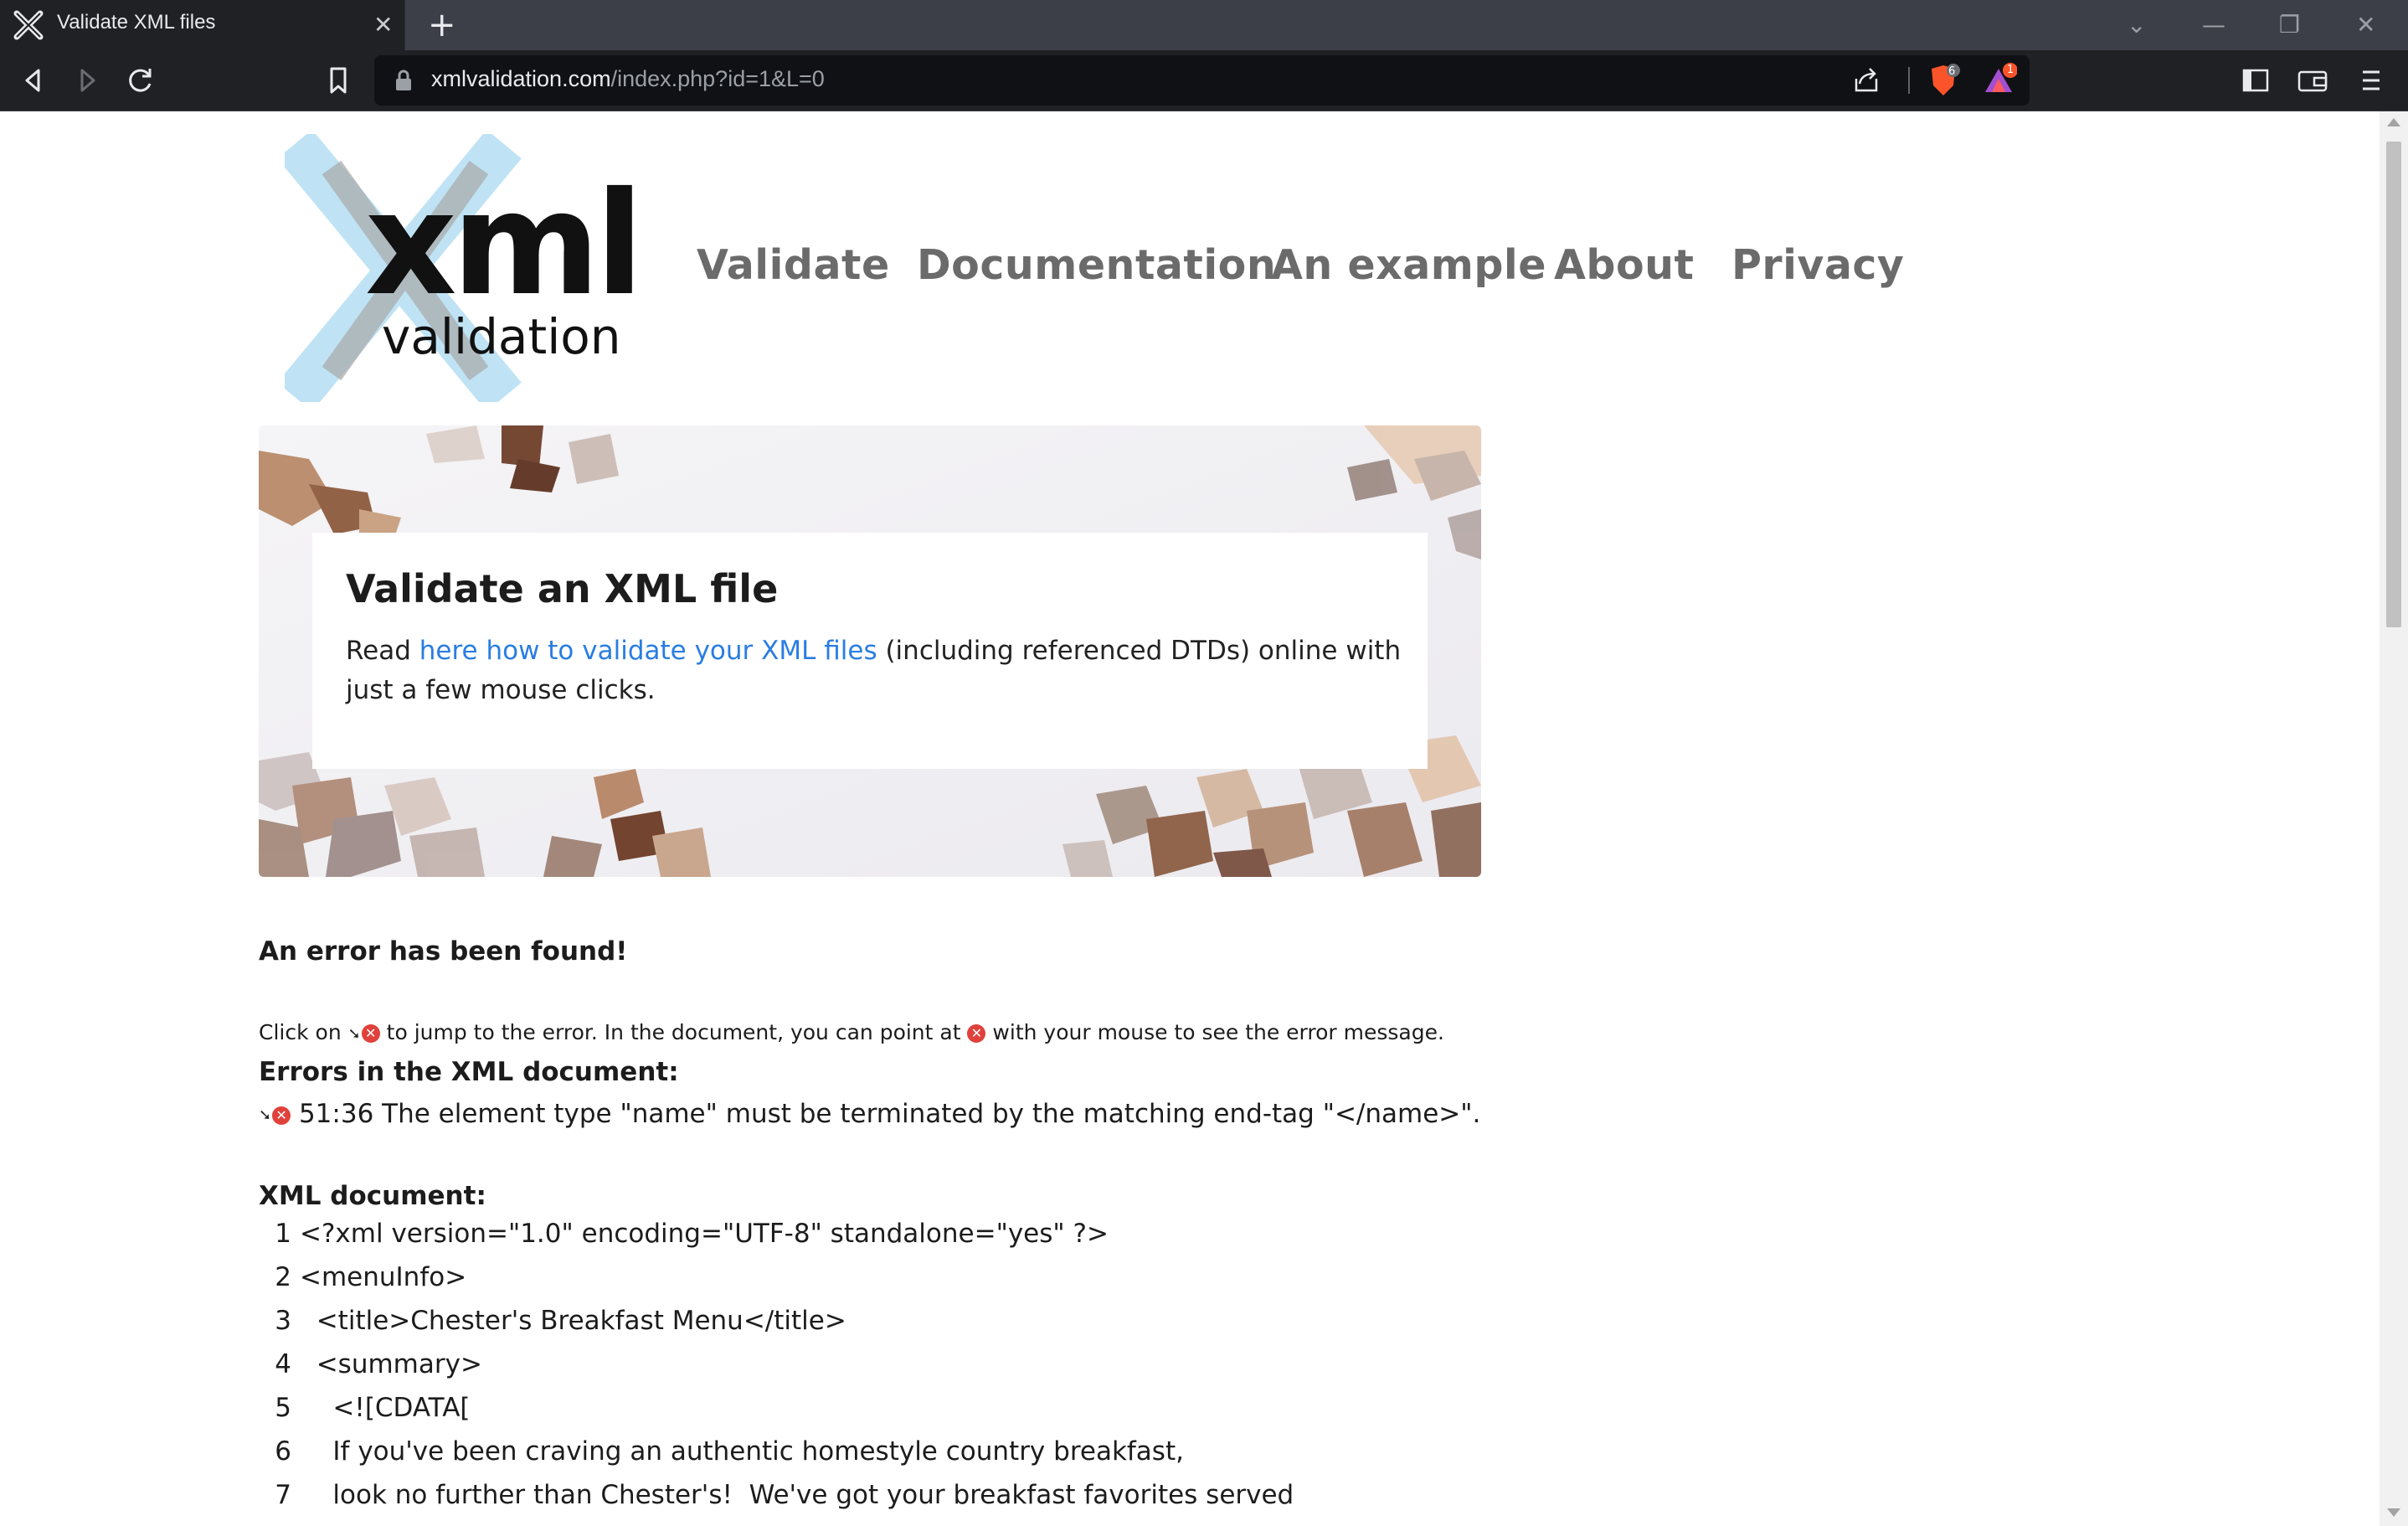 This screenshot has width=2408, height=1526. I want to click on active-tab: Validate XML files ✕, so click(203, 25).